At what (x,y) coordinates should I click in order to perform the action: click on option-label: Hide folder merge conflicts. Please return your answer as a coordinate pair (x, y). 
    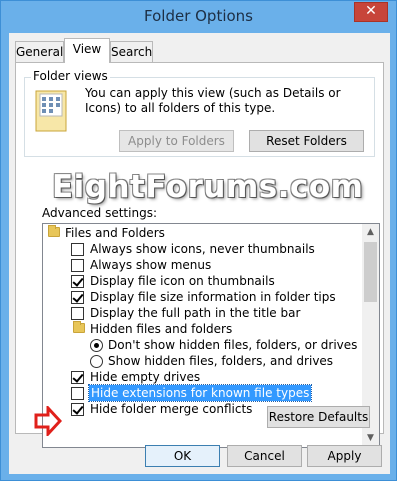
    Looking at the image, I should click on (171, 409).